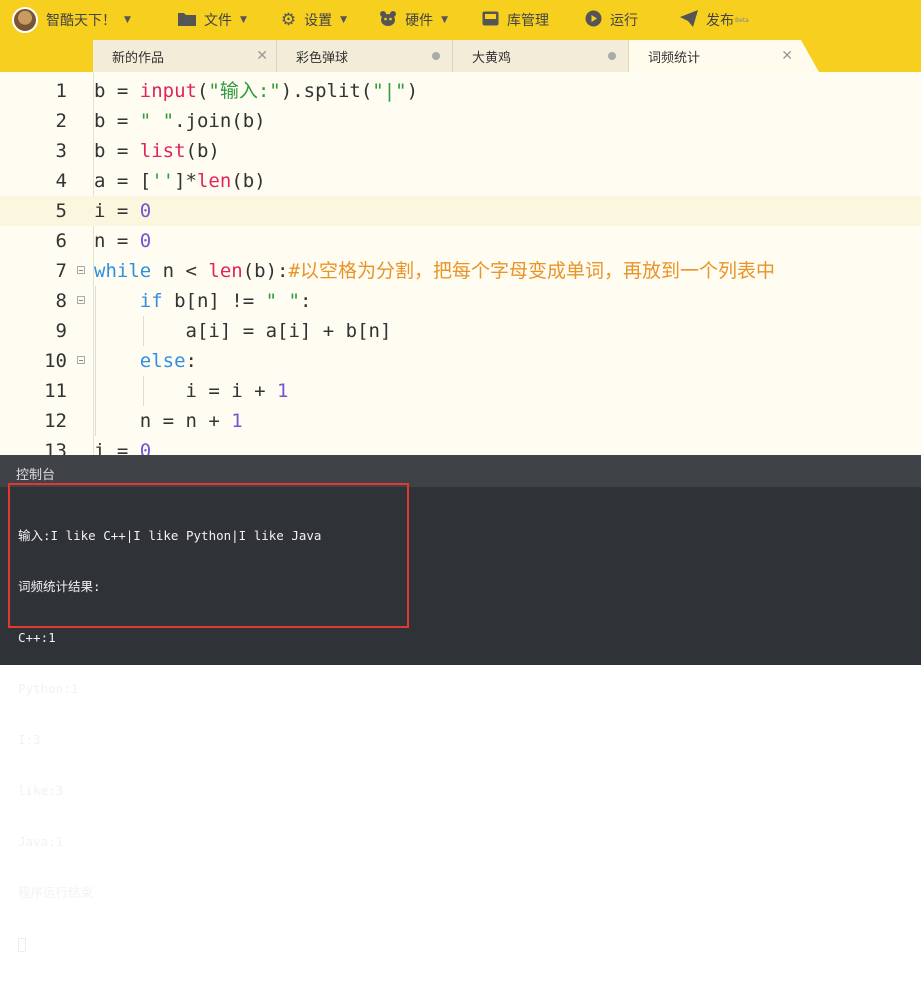 The height and width of the screenshot is (986, 921). Describe the element at coordinates (715, 56) in the screenshot. I see `tab-word-frequency: 词频统计 ✕` at that location.